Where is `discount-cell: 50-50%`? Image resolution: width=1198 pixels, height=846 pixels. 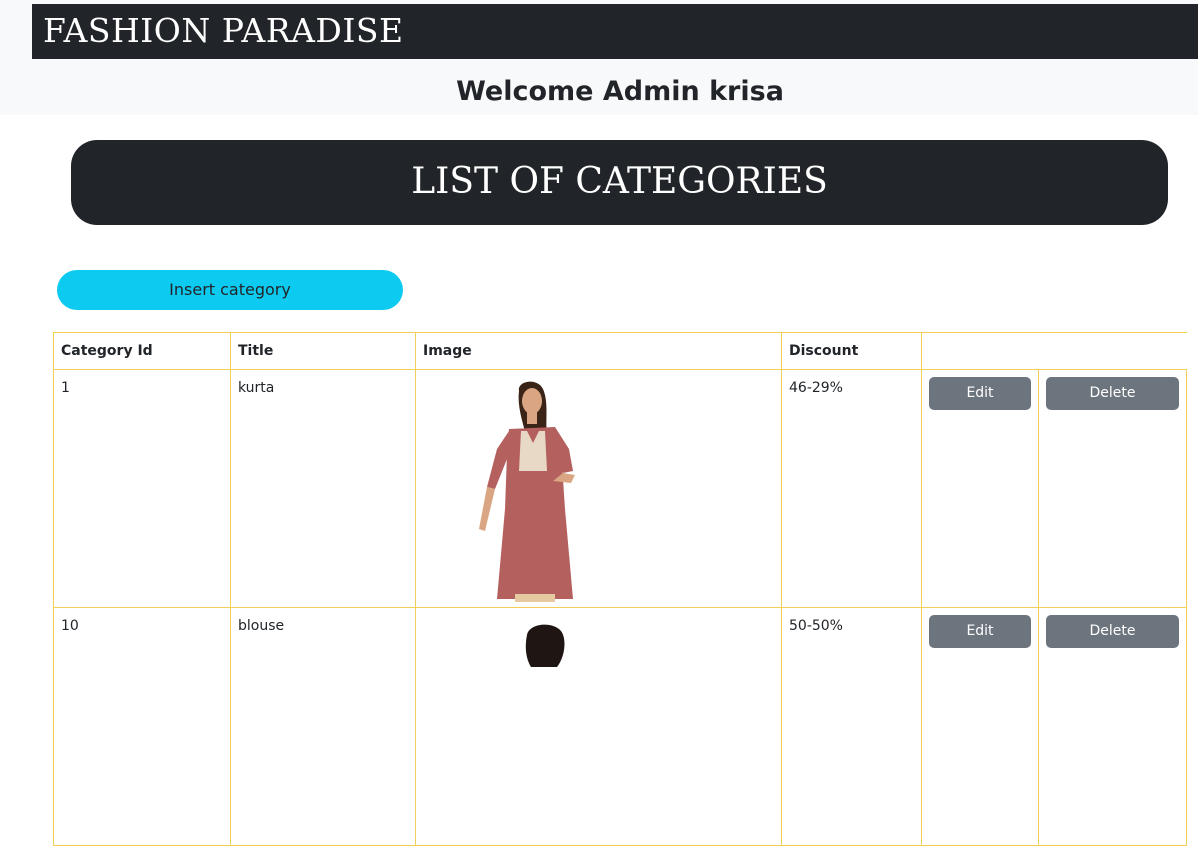
discount-cell: 50-50% is located at coordinates (851, 726).